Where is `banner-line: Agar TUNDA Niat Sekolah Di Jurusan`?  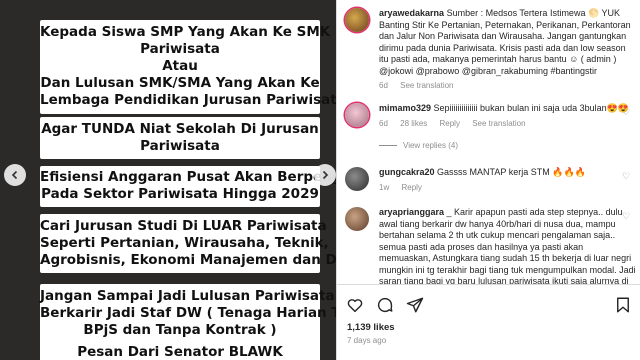 banner-line: Agar TUNDA Niat Sekolah Di Jurusan is located at coordinates (180, 129).